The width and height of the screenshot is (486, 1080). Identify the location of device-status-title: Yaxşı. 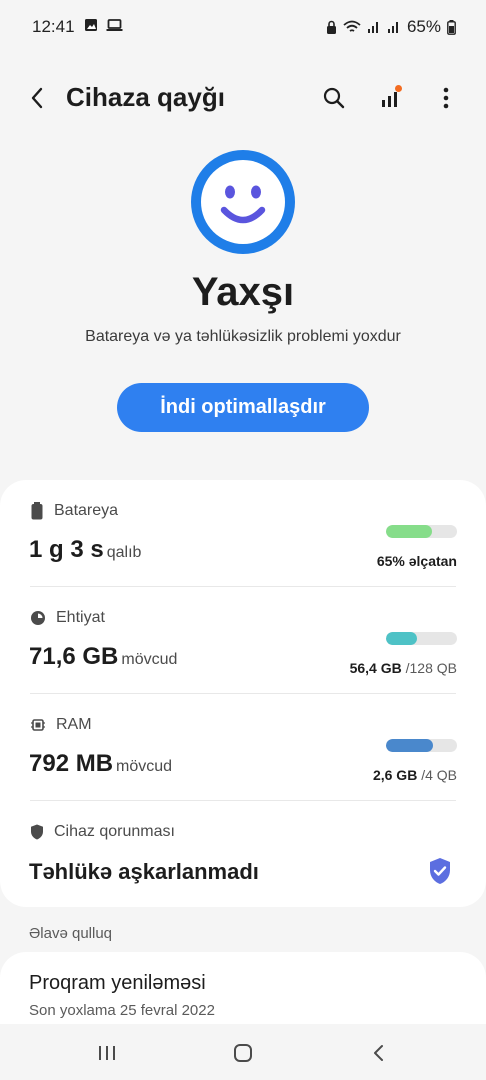
(243, 292).